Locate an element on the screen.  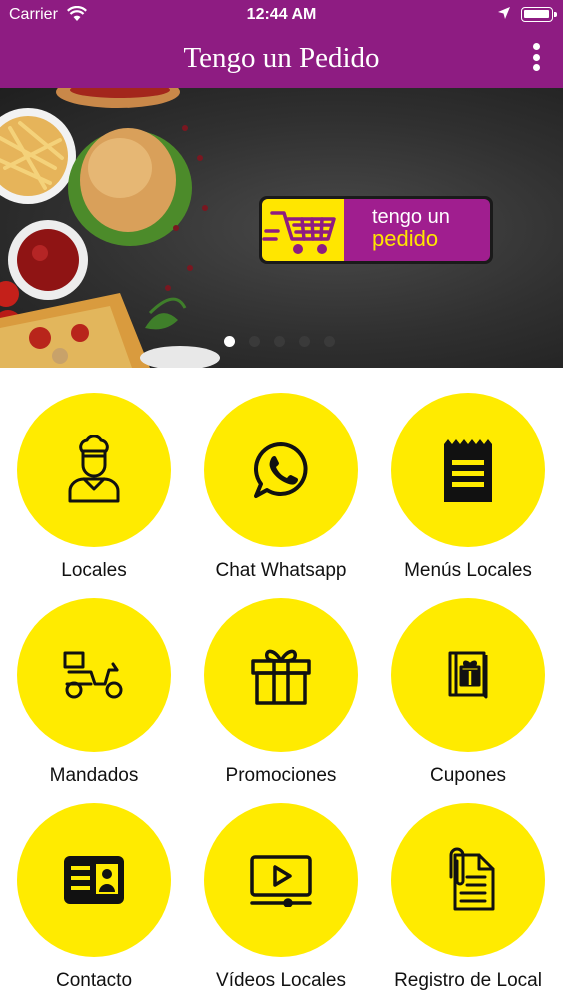
tengo-un-pedido-logo: tengo un pedido is located at coordinates (376, 230).